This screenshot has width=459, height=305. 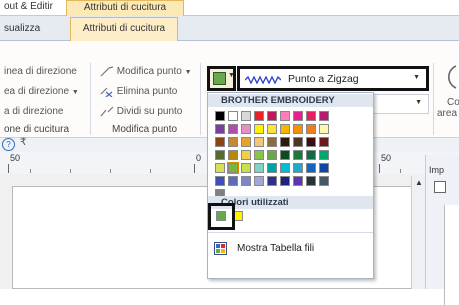 I want to click on thread-color-swatch, so click(x=219, y=78).